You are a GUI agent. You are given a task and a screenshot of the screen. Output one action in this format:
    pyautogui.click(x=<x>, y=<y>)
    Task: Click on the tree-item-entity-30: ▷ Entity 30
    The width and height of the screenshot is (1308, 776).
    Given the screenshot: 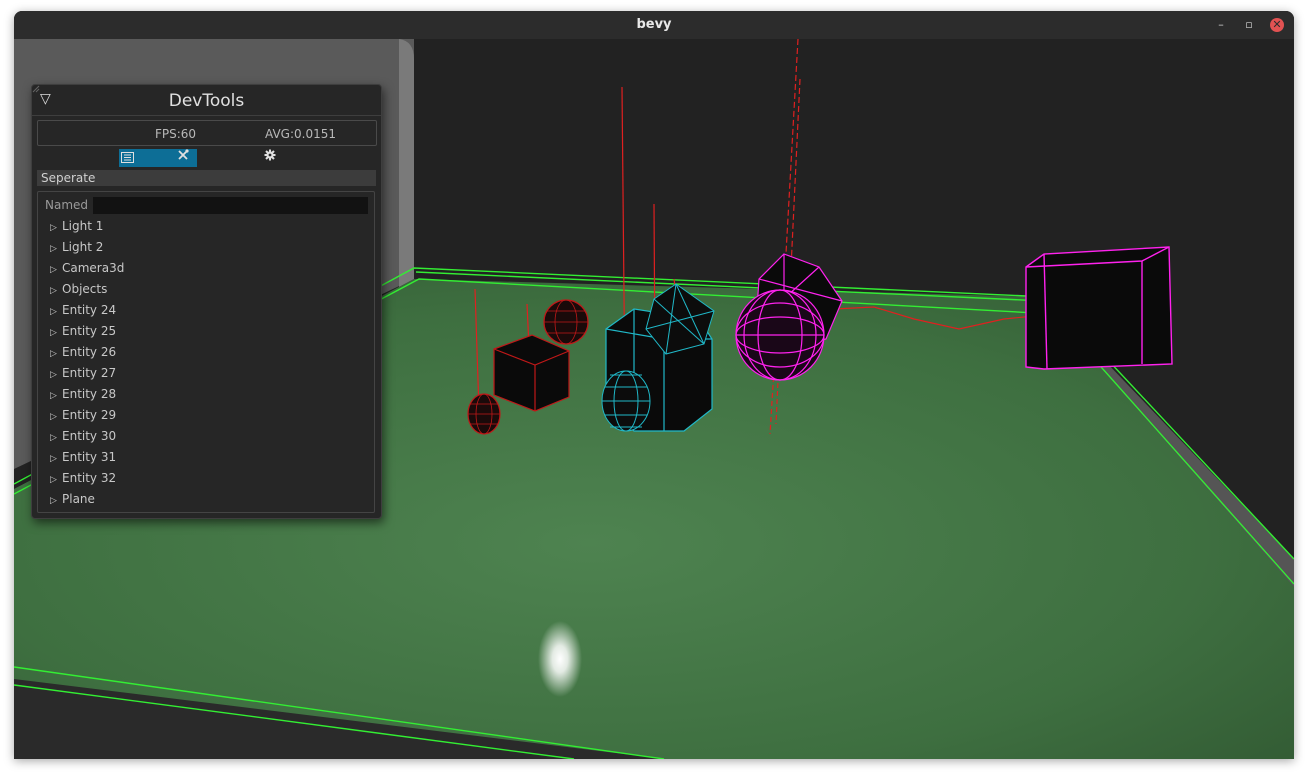 What is the action you would take?
    pyautogui.click(x=87, y=439)
    